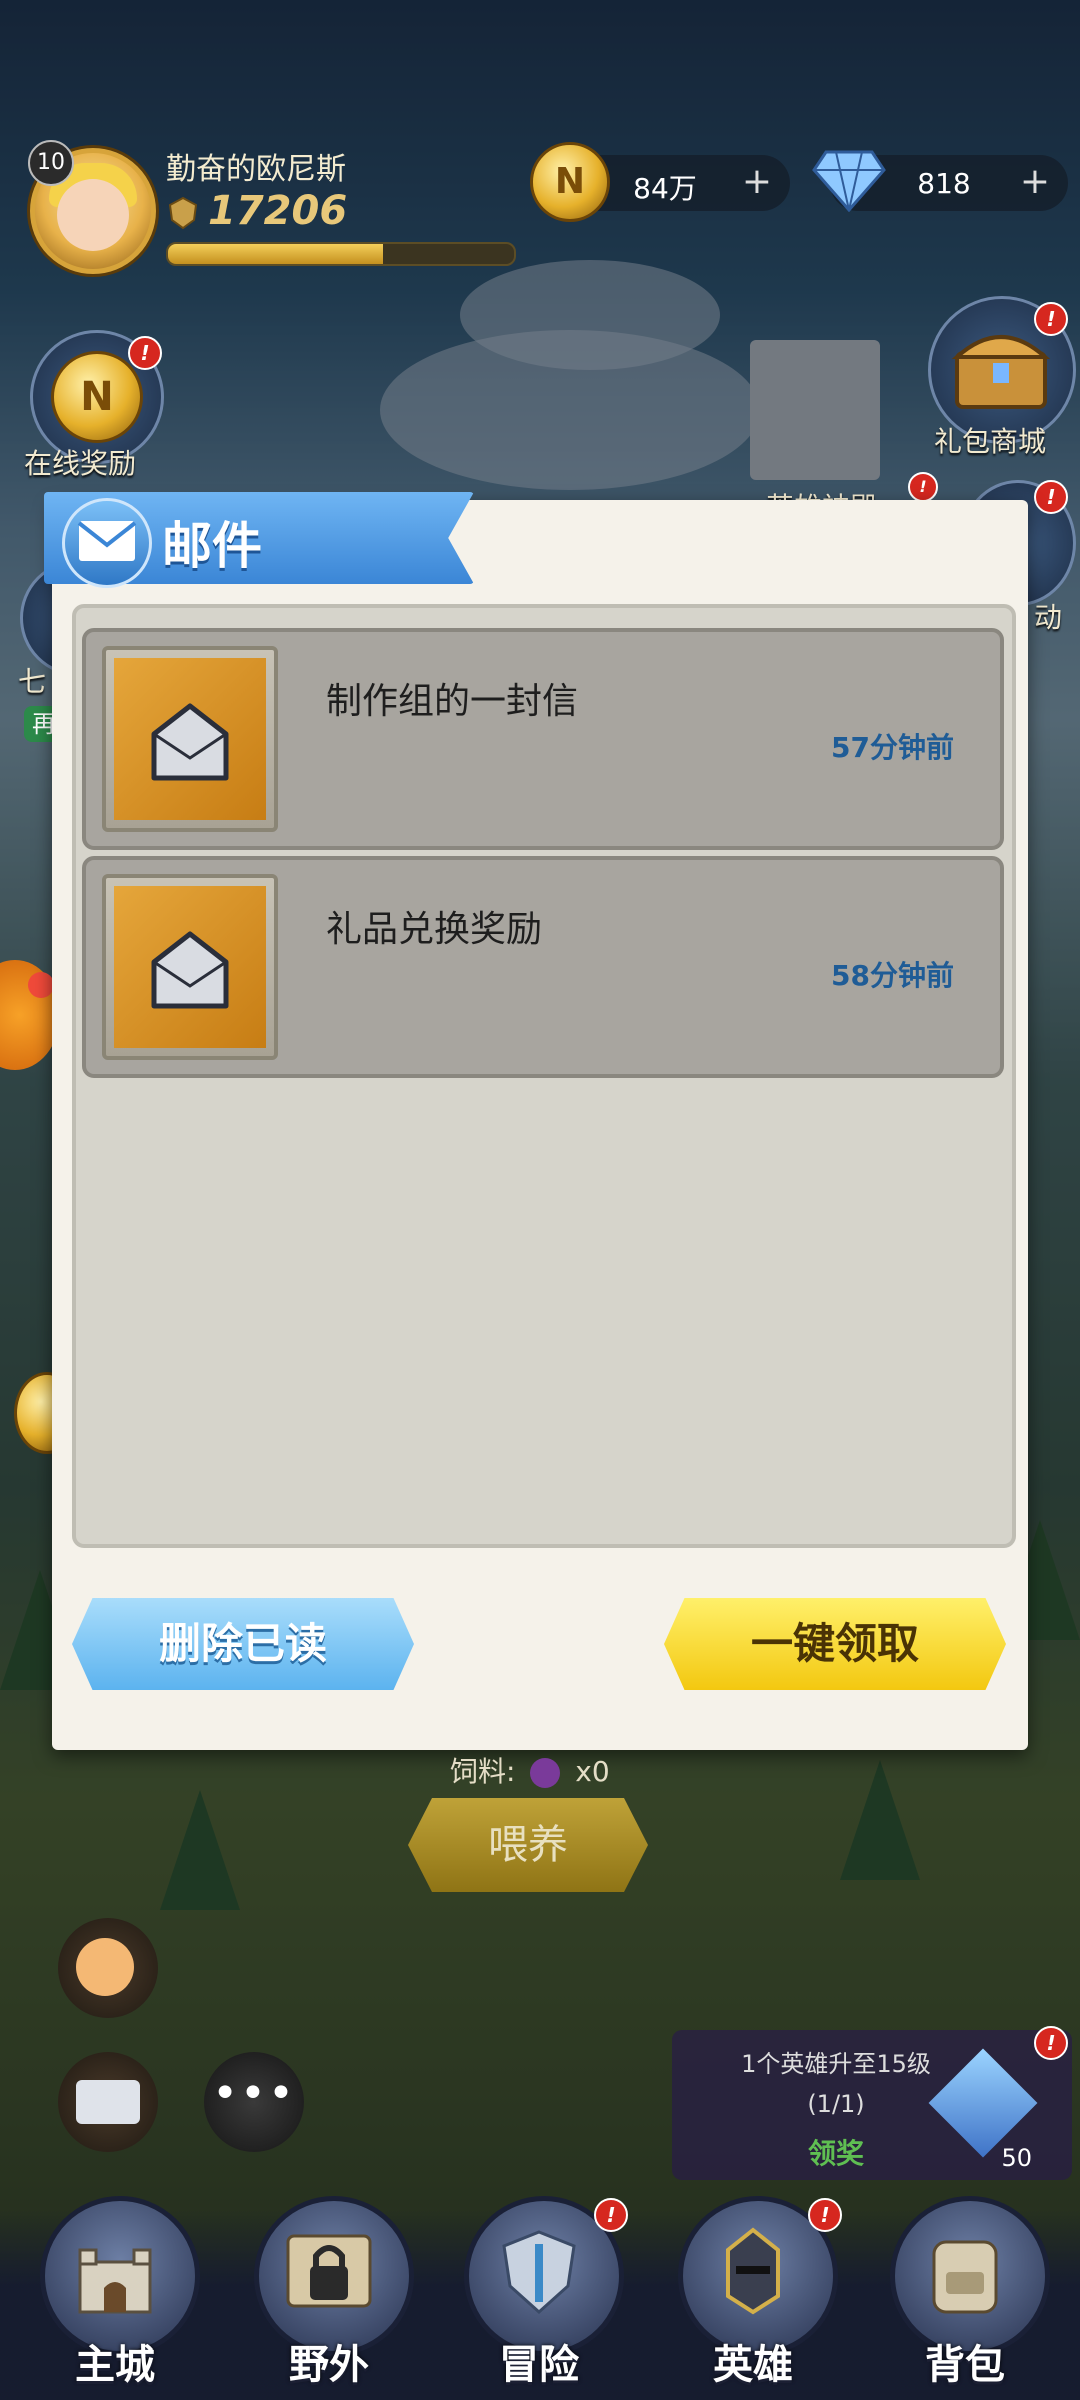  What do you see at coordinates (923, 487) in the screenshot?
I see `hero-temple-alert-badge: !` at bounding box center [923, 487].